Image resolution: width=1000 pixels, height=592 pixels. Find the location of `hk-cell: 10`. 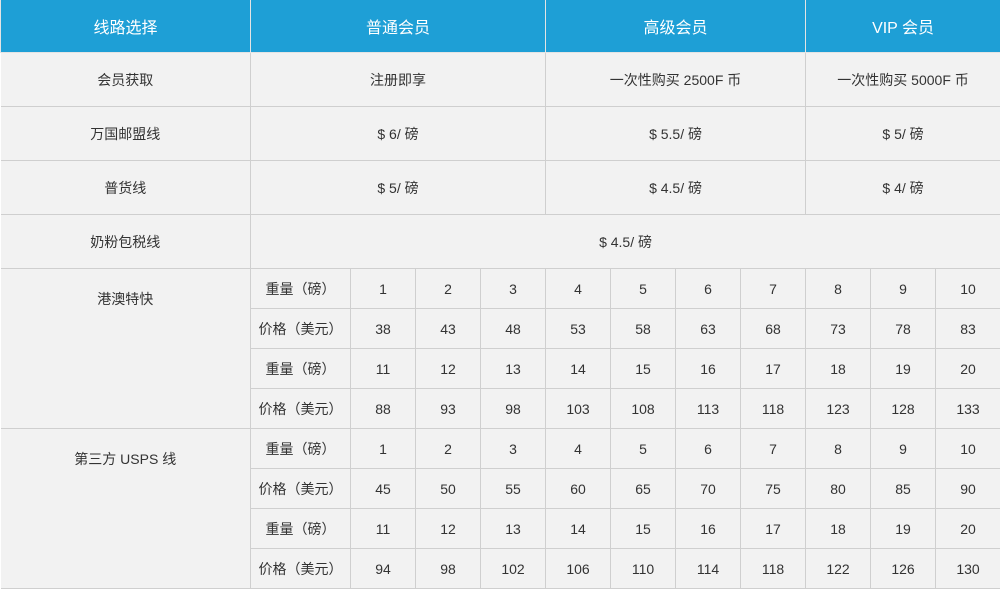

hk-cell: 10 is located at coordinates (967, 288).